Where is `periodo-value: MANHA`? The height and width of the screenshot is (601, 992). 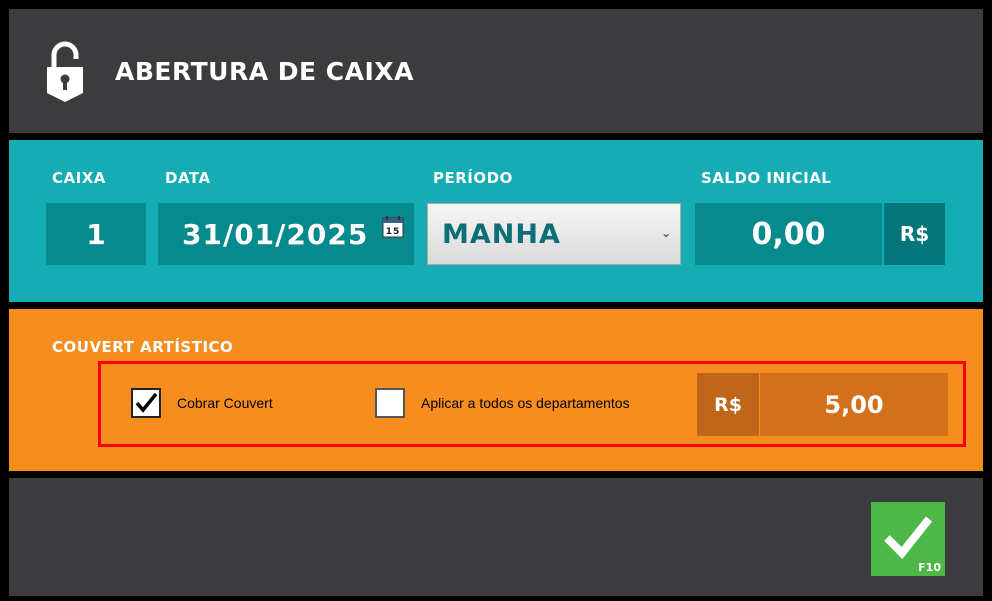 periodo-value: MANHA is located at coordinates (501, 234).